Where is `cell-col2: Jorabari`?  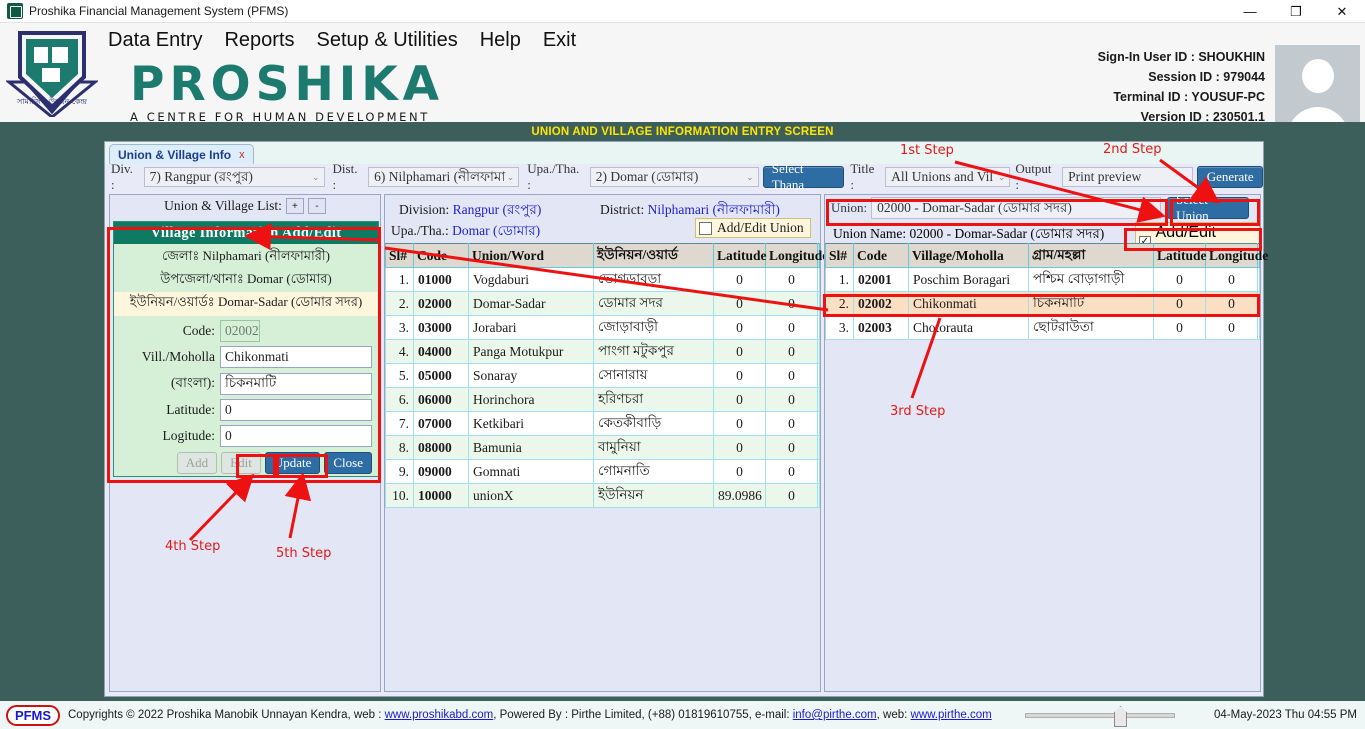 cell-col2: Jorabari is located at coordinates (531, 327).